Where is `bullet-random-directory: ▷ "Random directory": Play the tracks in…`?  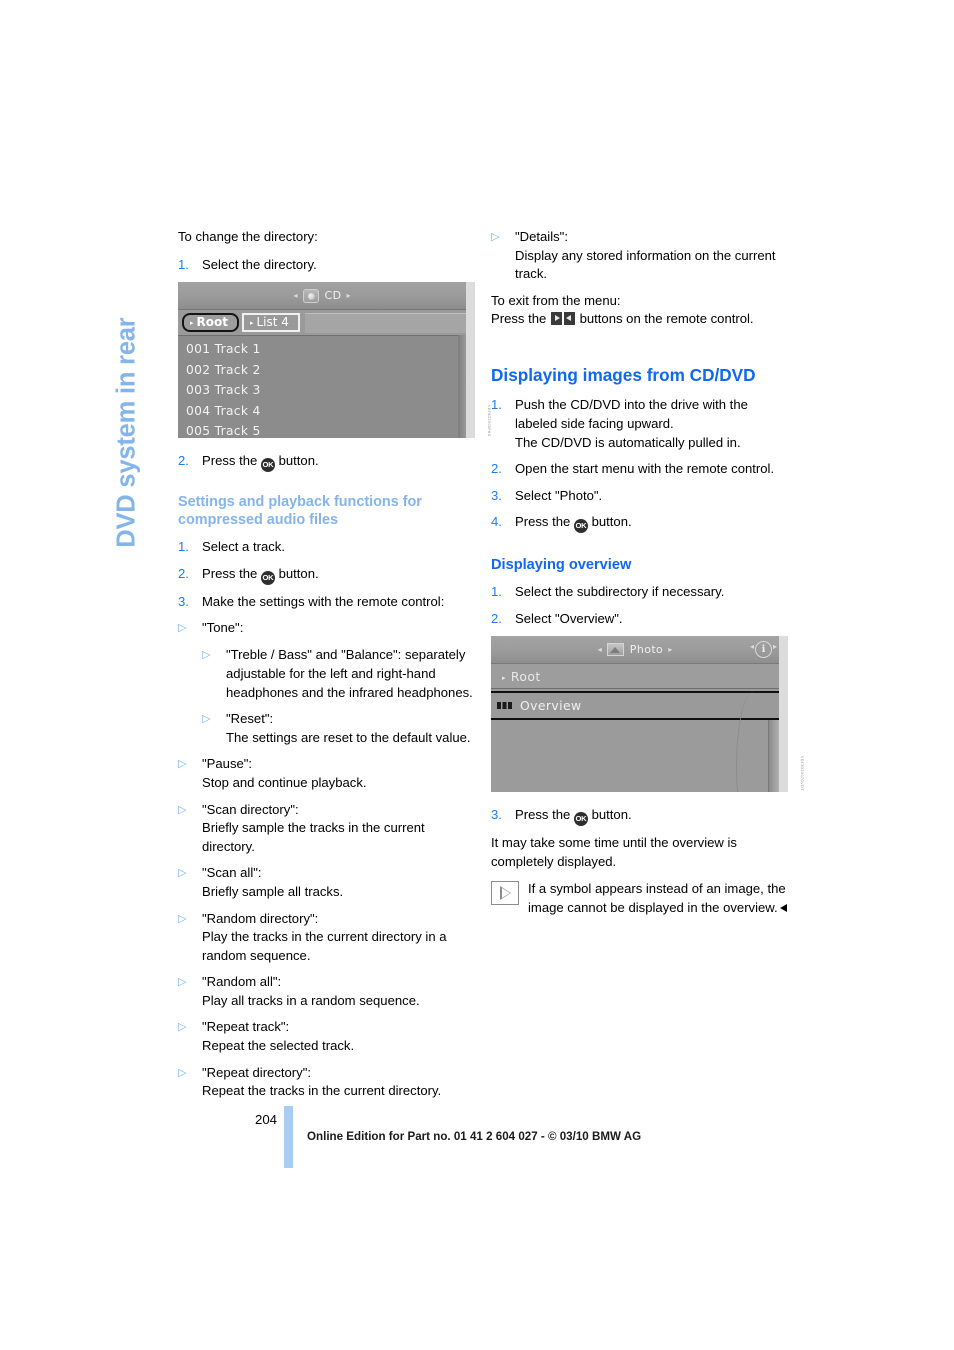 bullet-random-directory: ▷ "Random directory": Play the tracks in… is located at coordinates (326, 938).